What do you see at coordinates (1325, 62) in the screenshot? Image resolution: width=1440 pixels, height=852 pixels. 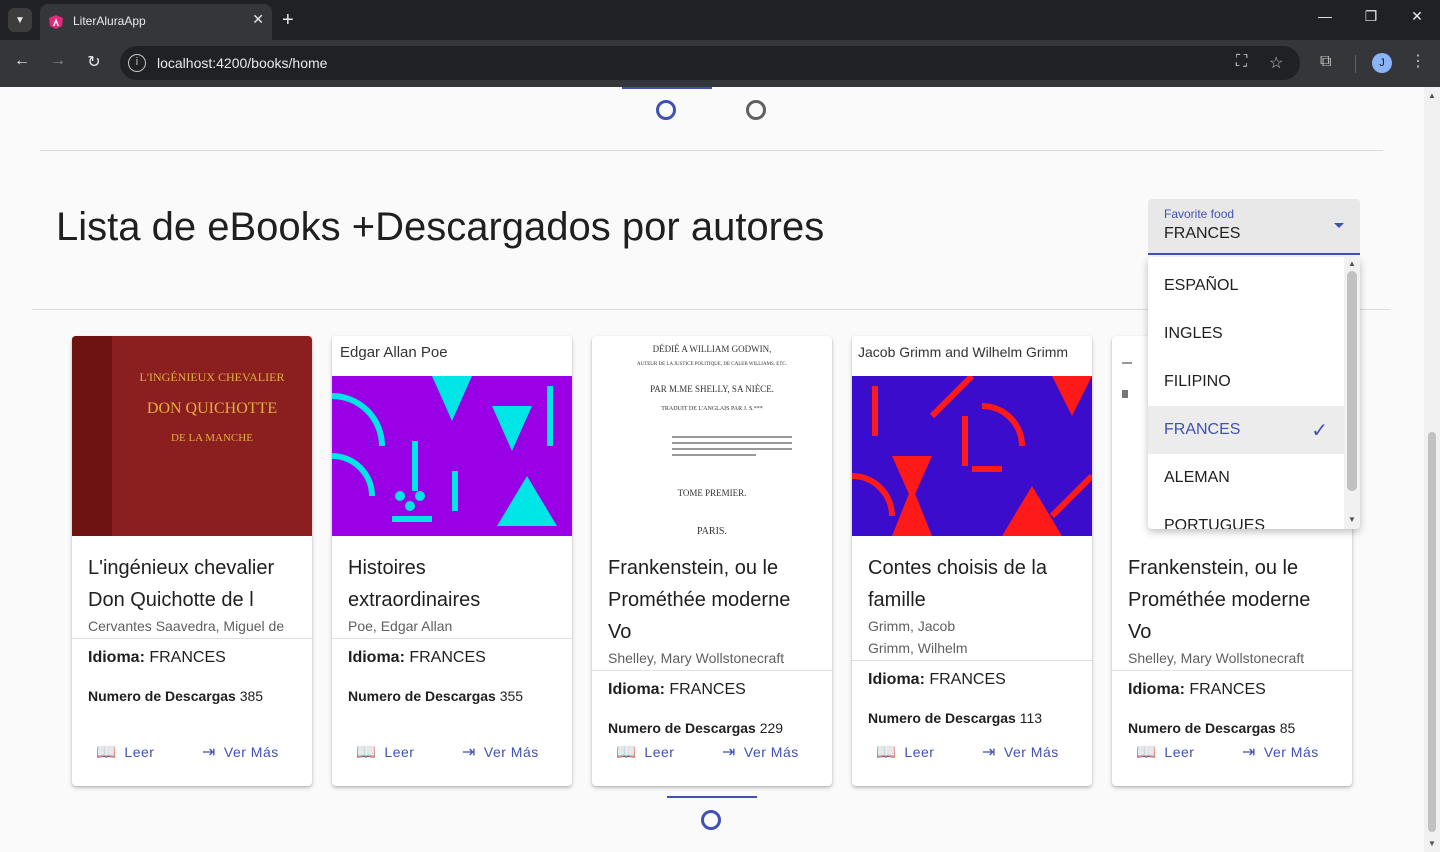 I see `extensions-icon: ⧉` at bounding box center [1325, 62].